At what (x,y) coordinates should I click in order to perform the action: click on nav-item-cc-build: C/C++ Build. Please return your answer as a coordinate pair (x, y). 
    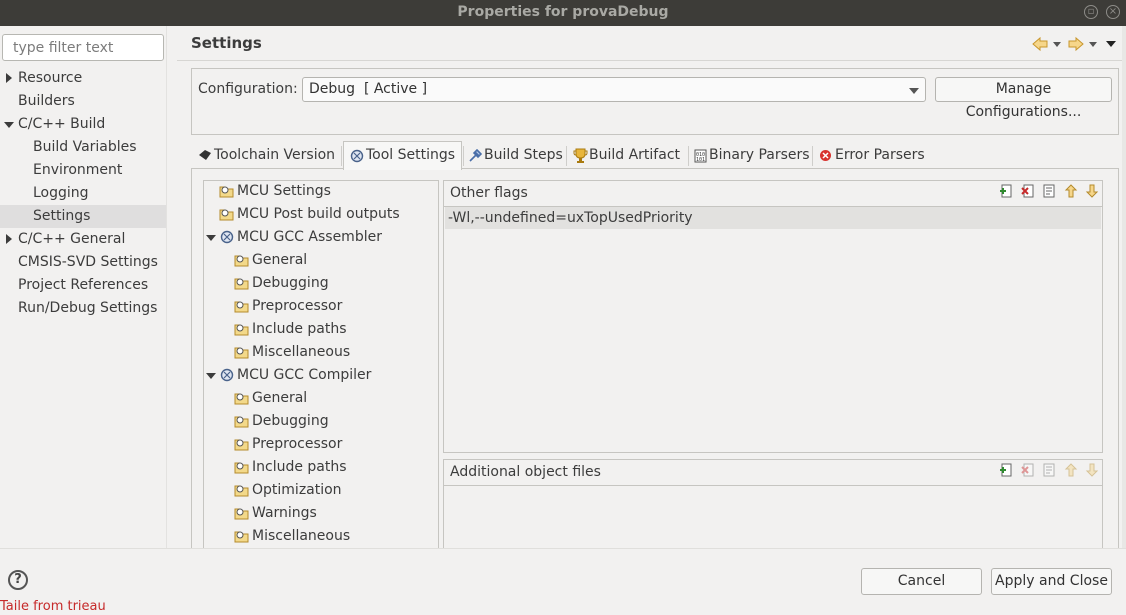
    Looking at the image, I should click on (83, 124).